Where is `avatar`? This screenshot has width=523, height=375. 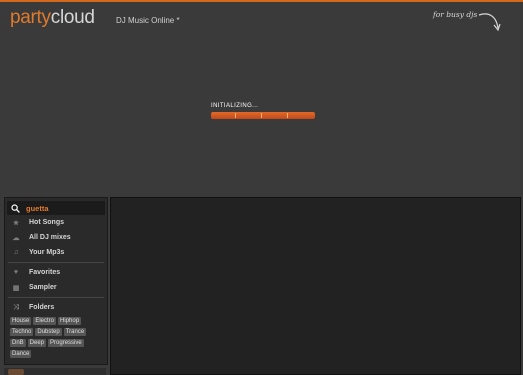 avatar is located at coordinates (16, 372).